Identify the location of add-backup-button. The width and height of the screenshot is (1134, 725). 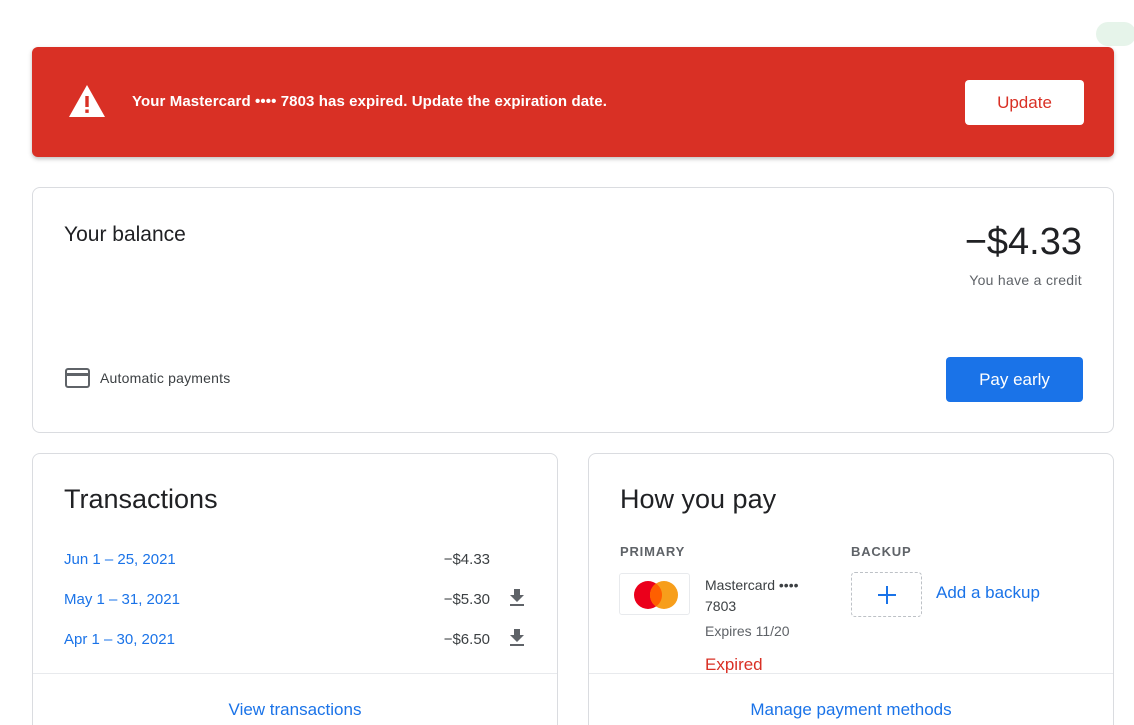
(886, 594).